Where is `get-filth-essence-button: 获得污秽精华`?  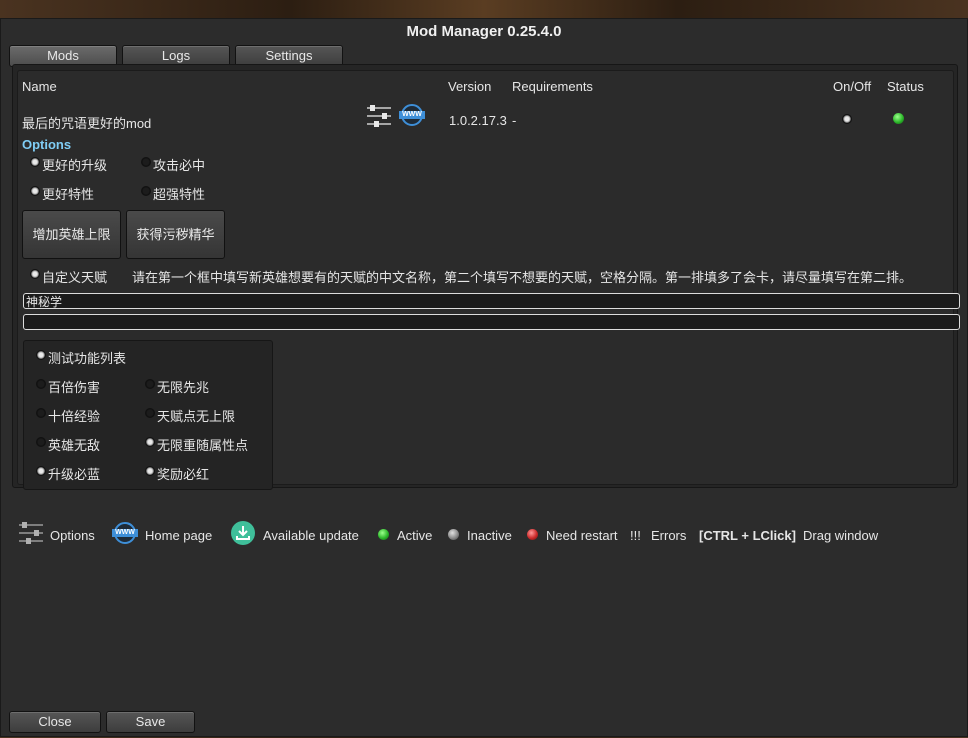
get-filth-essence-button: 获得污秽精华 is located at coordinates (175, 234).